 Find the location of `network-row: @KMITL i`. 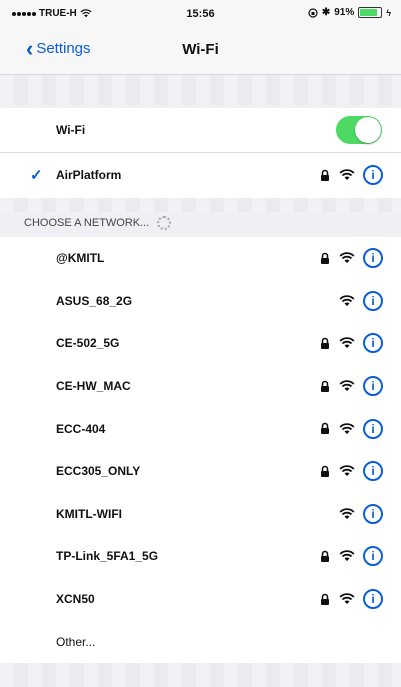

network-row: @KMITL i is located at coordinates (200, 258).